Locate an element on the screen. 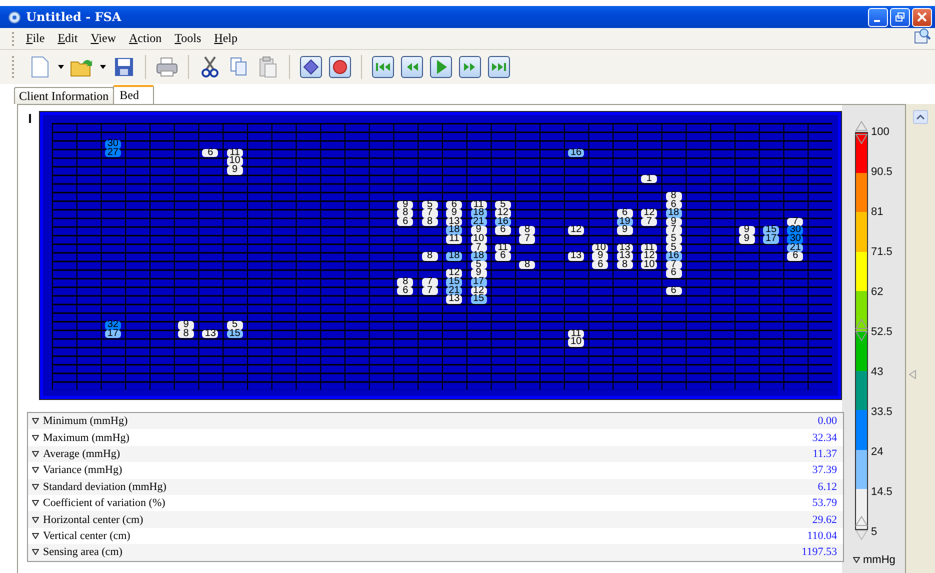  stat-value: 32.34 is located at coordinates (824, 438).